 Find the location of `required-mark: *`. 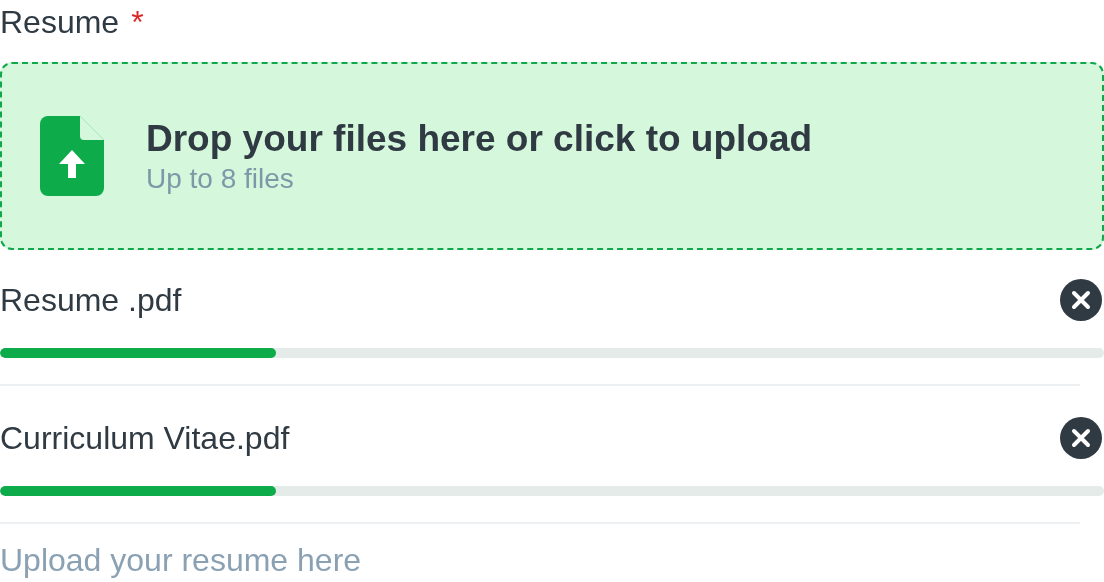

required-mark: * is located at coordinates (137, 22).